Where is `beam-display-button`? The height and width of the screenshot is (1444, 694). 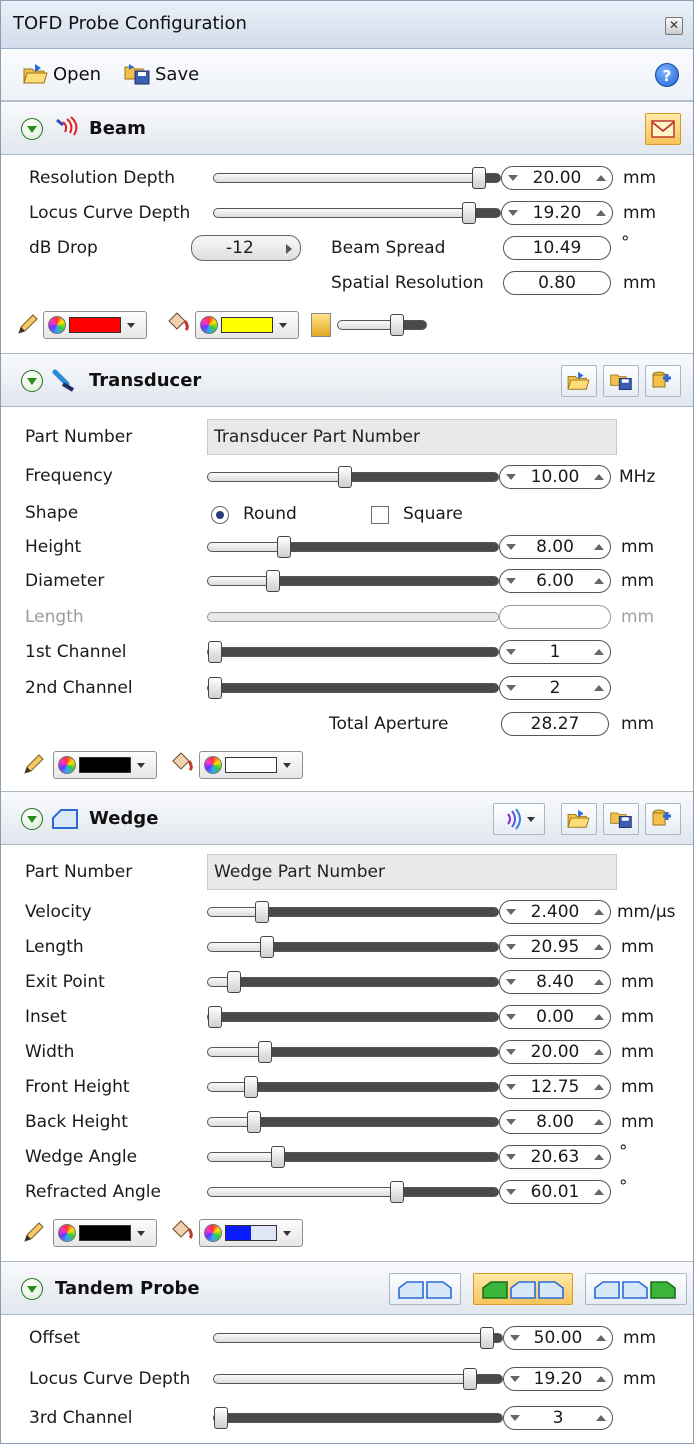
beam-display-button is located at coordinates (663, 129).